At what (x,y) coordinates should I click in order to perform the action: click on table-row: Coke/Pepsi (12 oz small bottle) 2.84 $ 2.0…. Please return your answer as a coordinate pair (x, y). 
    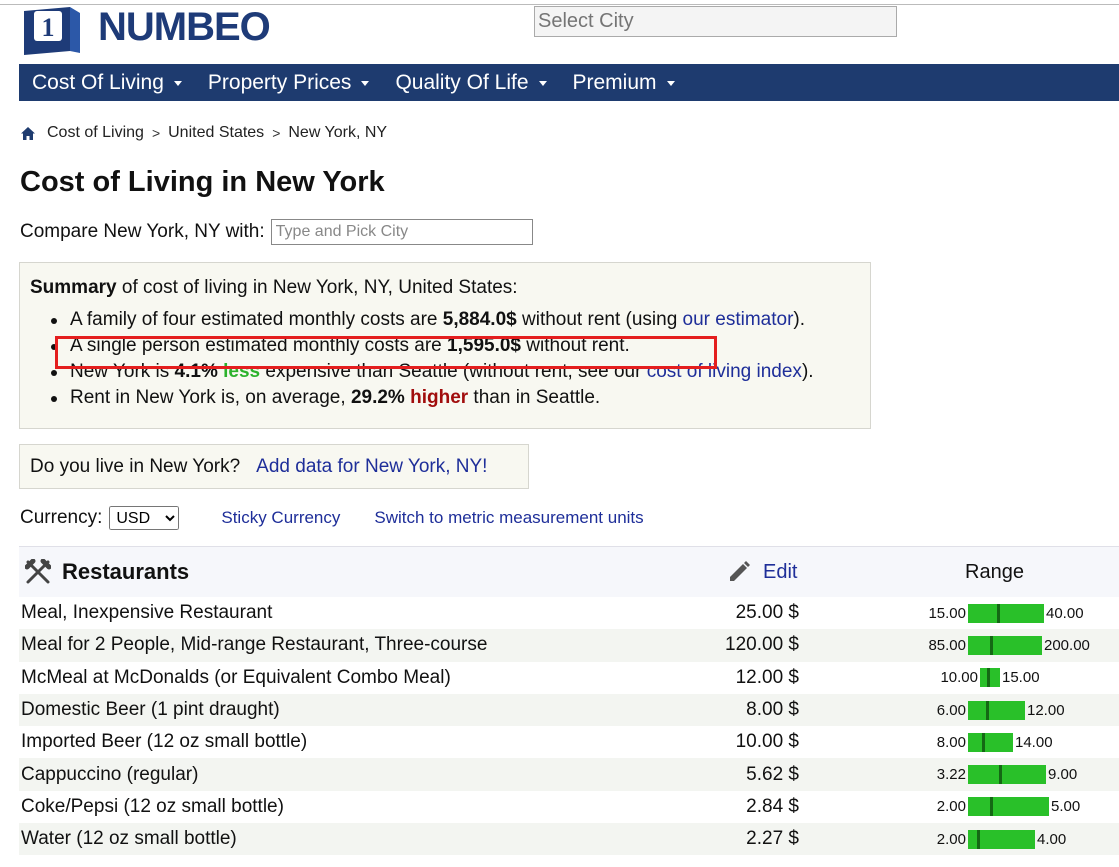
    Looking at the image, I should click on (569, 807).